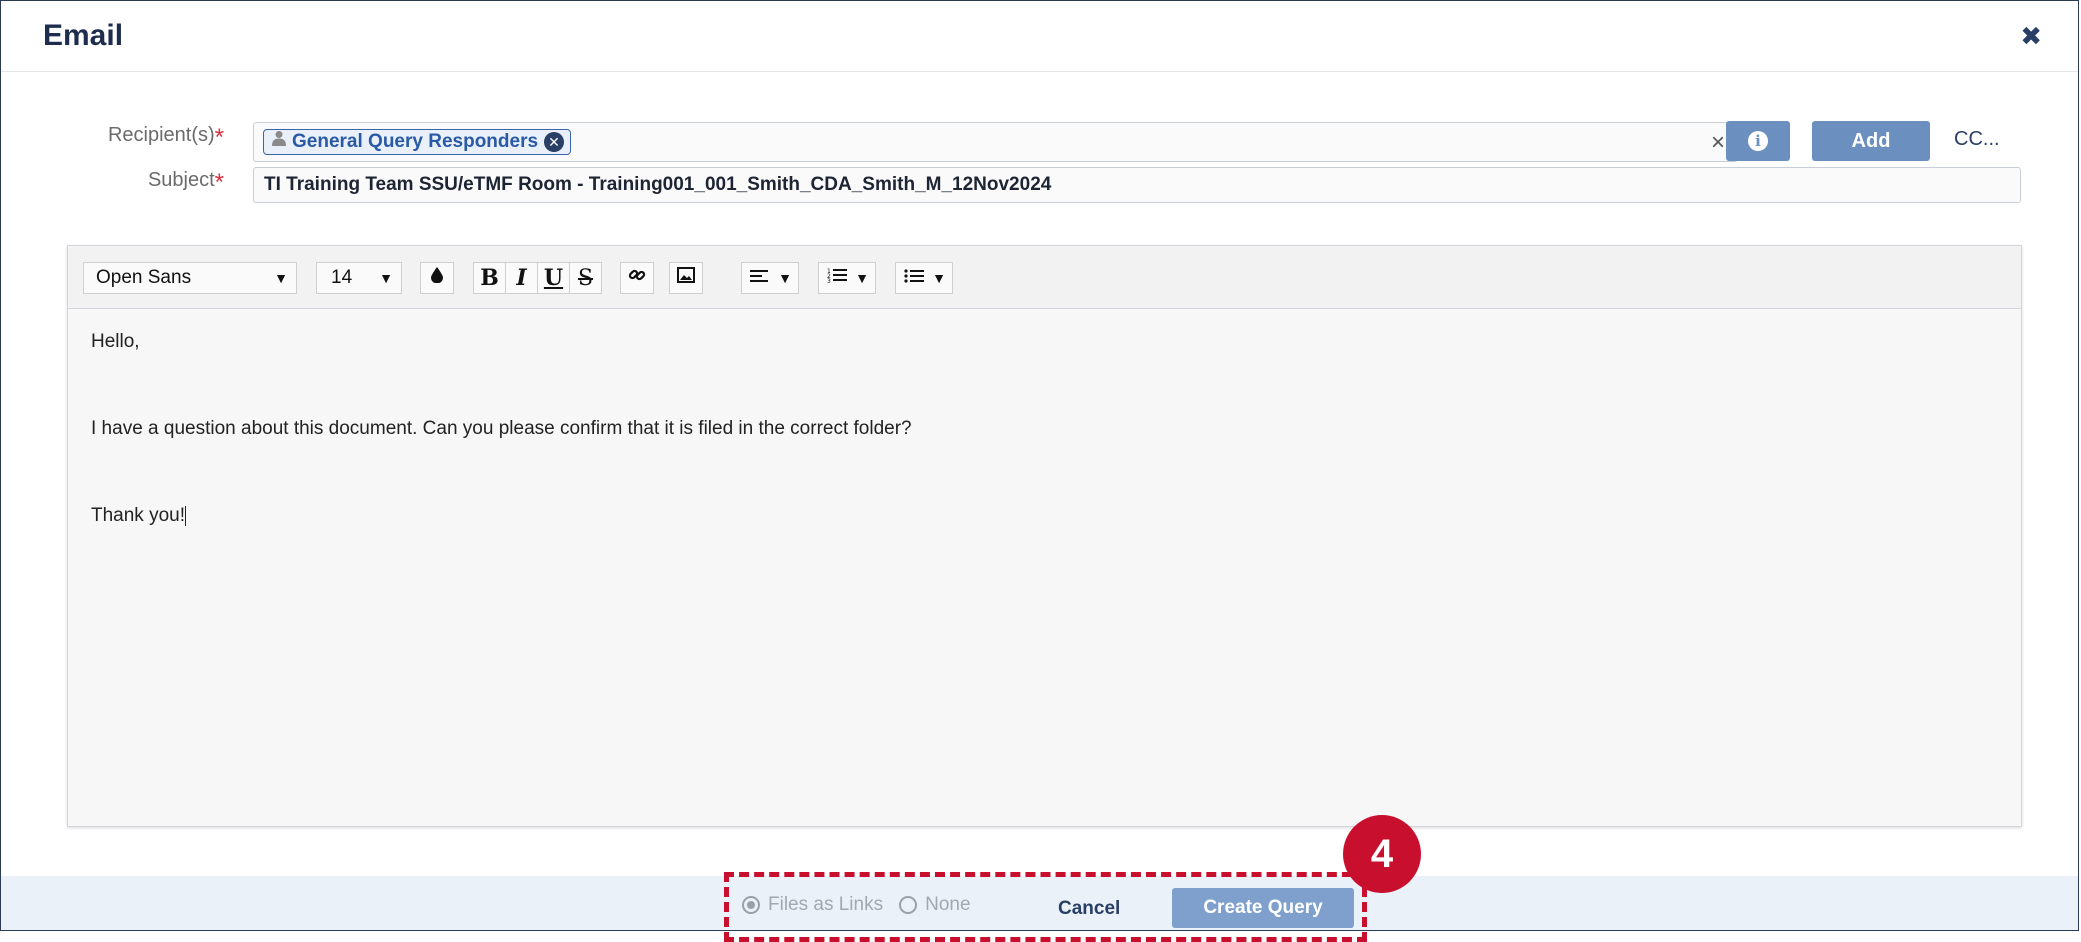  What do you see at coordinates (1039, 36) in the screenshot?
I see `dialog-header: Email ✖` at bounding box center [1039, 36].